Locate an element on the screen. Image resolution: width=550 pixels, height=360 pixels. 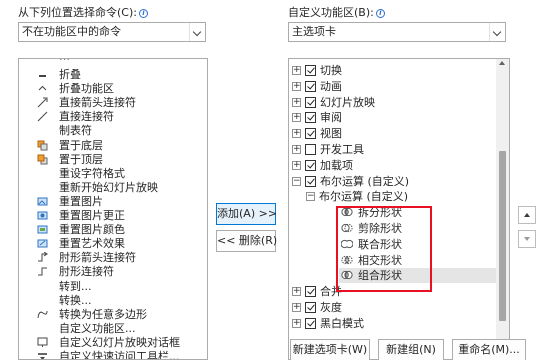
list-item: 折叠 is located at coordinates (113, 74).